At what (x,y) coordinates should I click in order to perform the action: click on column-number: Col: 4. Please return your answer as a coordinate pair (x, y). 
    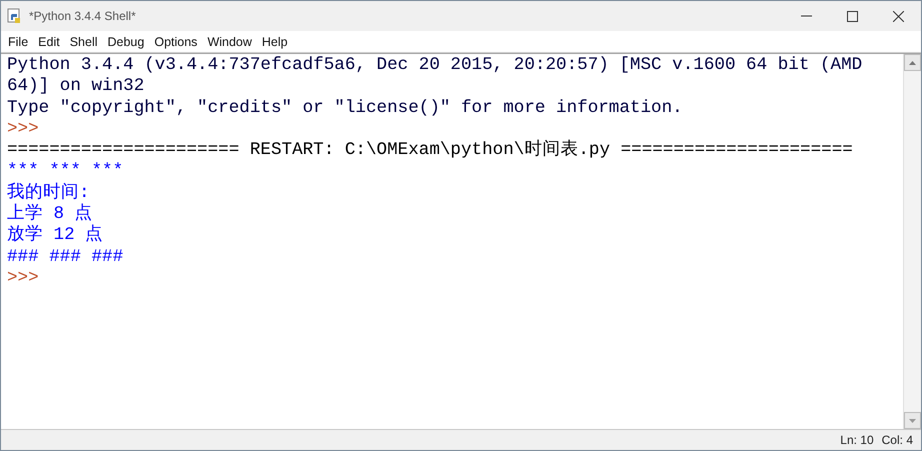
    Looking at the image, I should click on (897, 440).